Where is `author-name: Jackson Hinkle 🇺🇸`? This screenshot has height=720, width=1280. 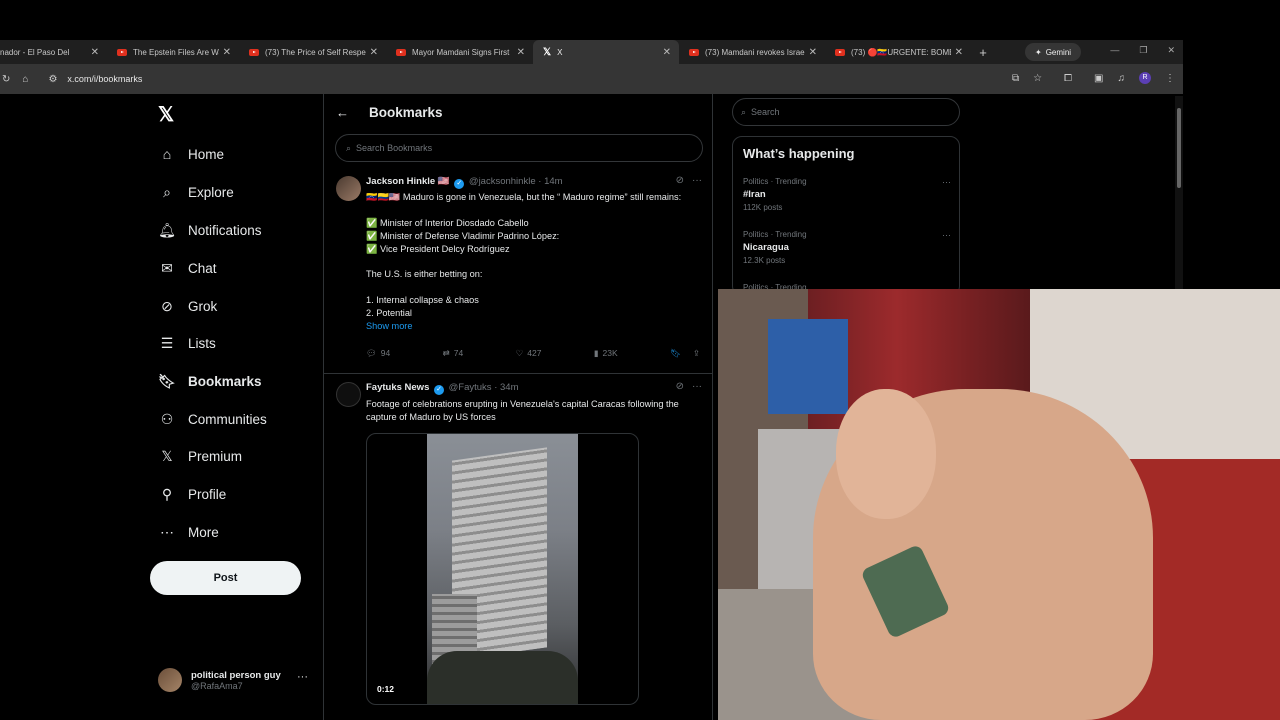 author-name: Jackson Hinkle 🇺🇸 is located at coordinates (408, 181).